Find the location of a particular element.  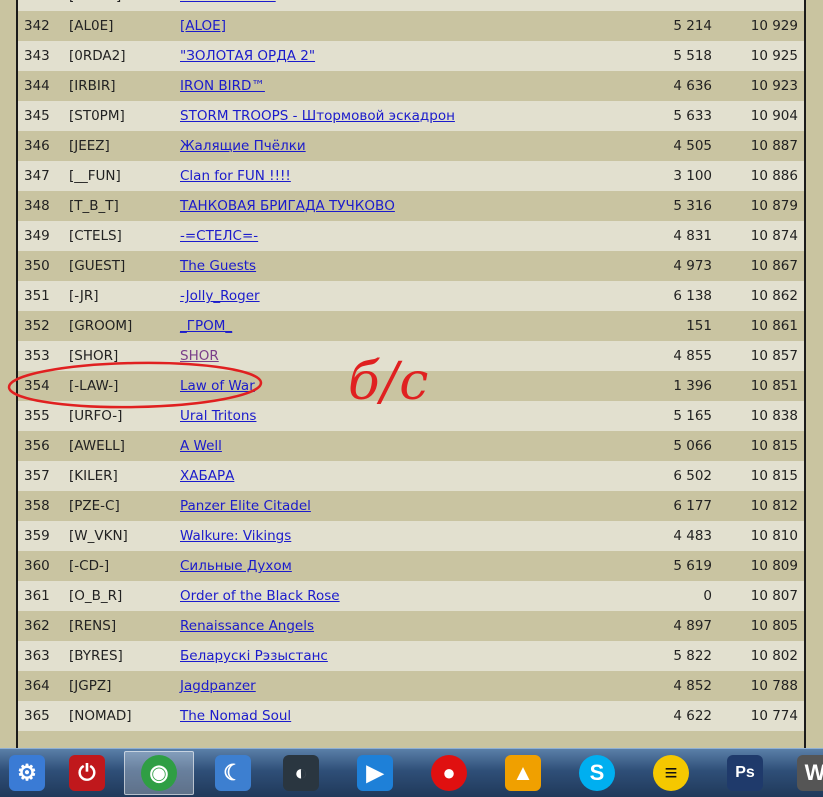

clan-name-link: Order of the Black Rose is located at coordinates (260, 596).